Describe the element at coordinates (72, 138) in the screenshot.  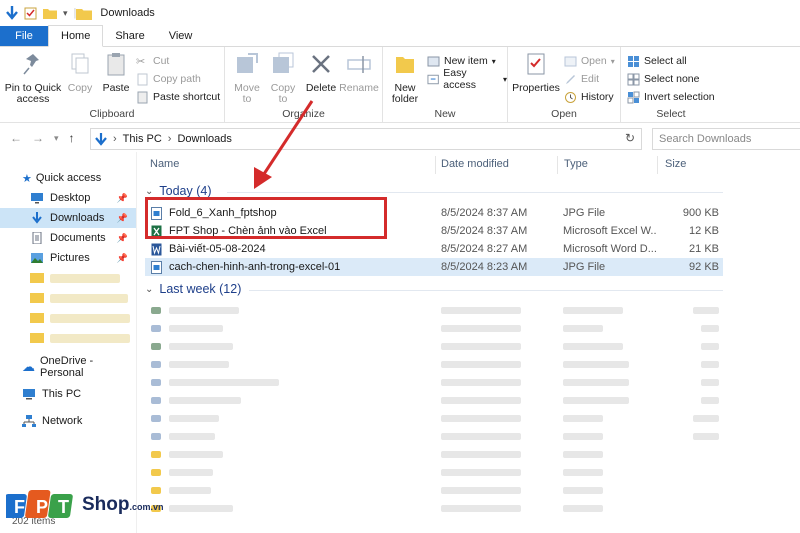
I see `up-arrow-icon: ↑` at that location.